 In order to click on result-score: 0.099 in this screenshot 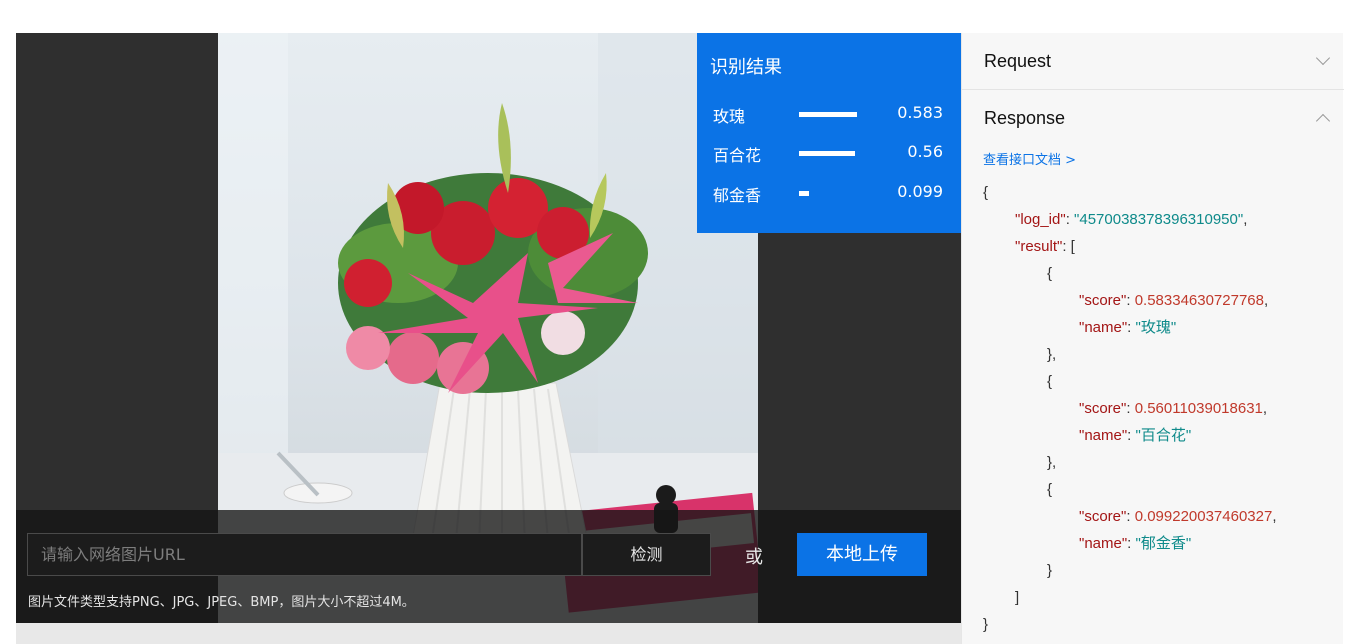, I will do `click(920, 191)`.